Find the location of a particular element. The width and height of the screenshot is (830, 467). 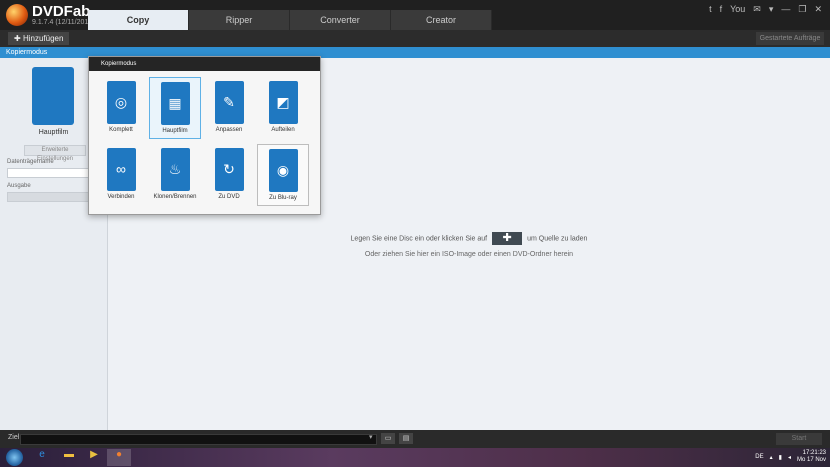

tab-copy: Copy is located at coordinates (138, 20).